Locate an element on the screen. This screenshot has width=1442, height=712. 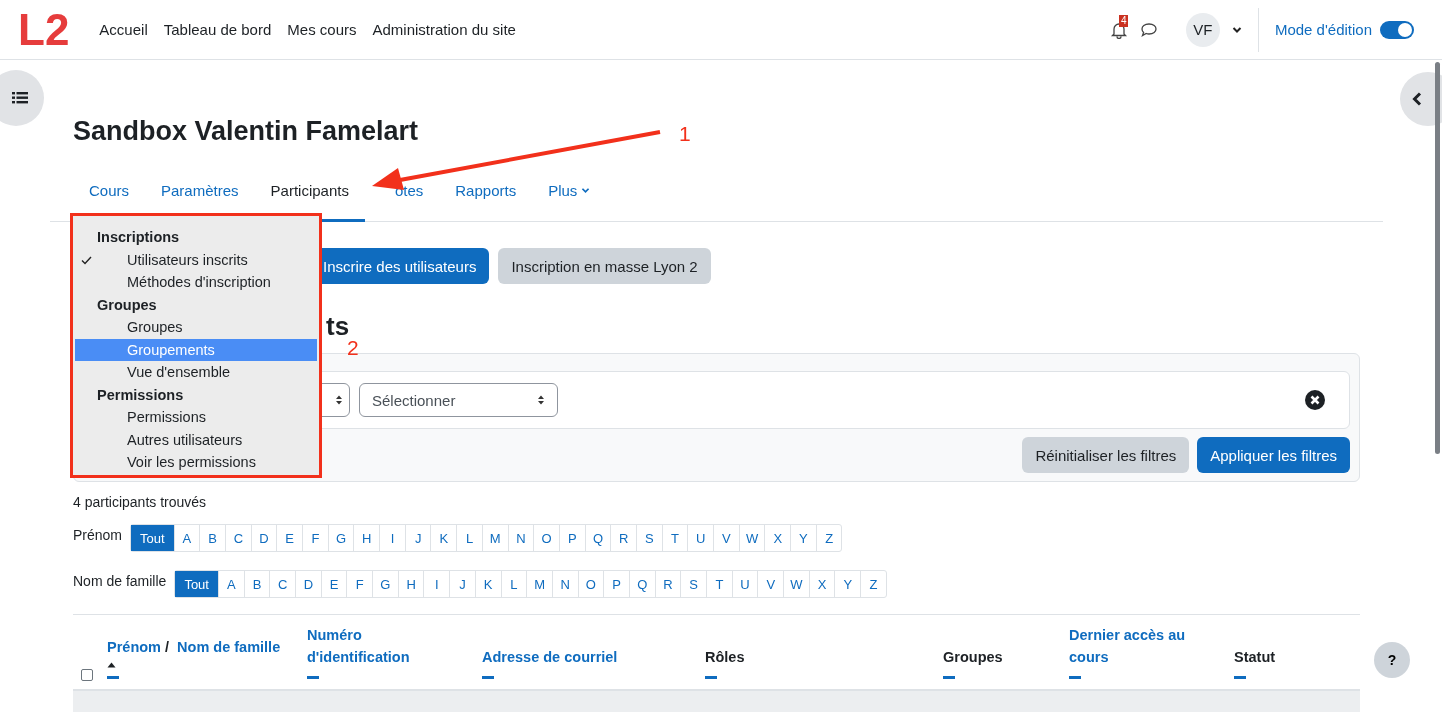
select-all-checkbox is located at coordinates (87, 675).